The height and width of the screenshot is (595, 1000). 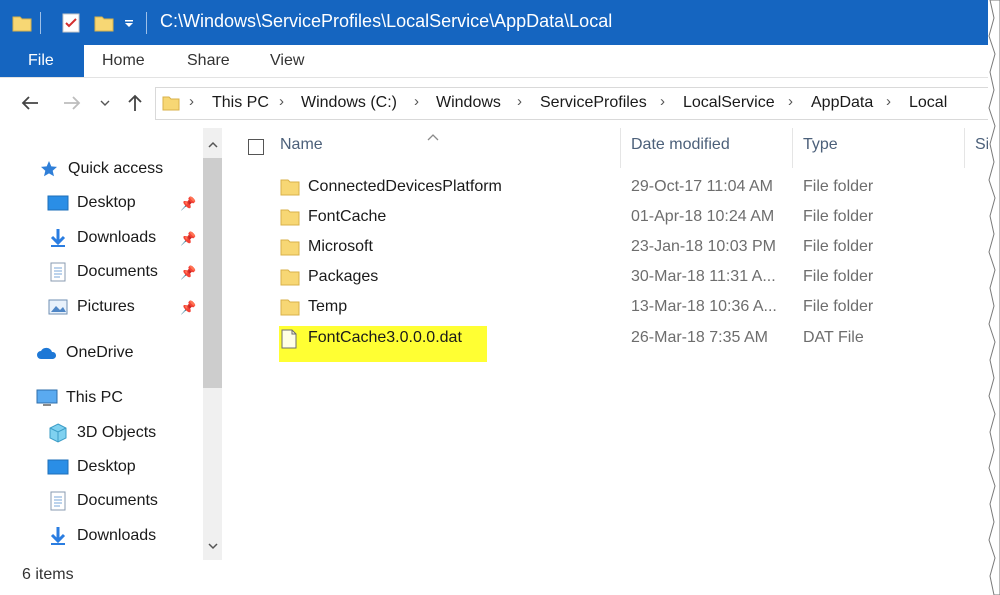 I want to click on status-bar: 6 items, so click(x=494, y=577).